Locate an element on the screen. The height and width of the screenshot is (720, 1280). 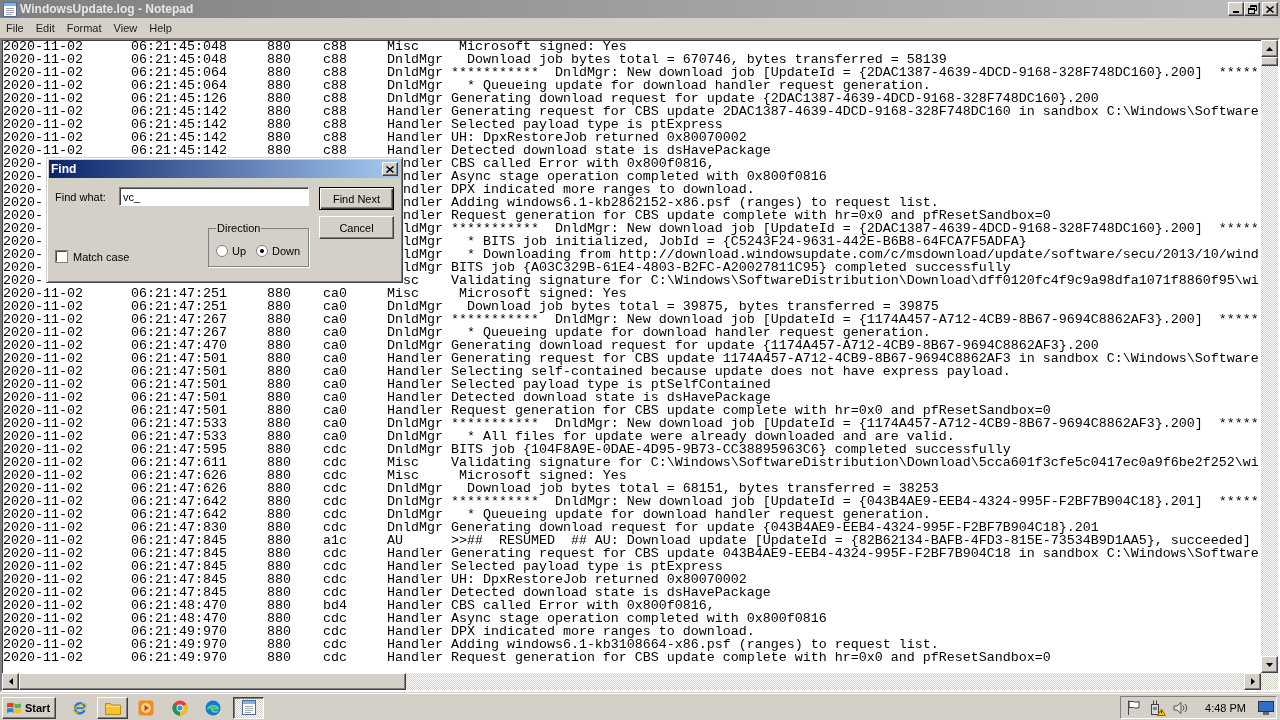
scroll-down-button is located at coordinates (1269, 664).